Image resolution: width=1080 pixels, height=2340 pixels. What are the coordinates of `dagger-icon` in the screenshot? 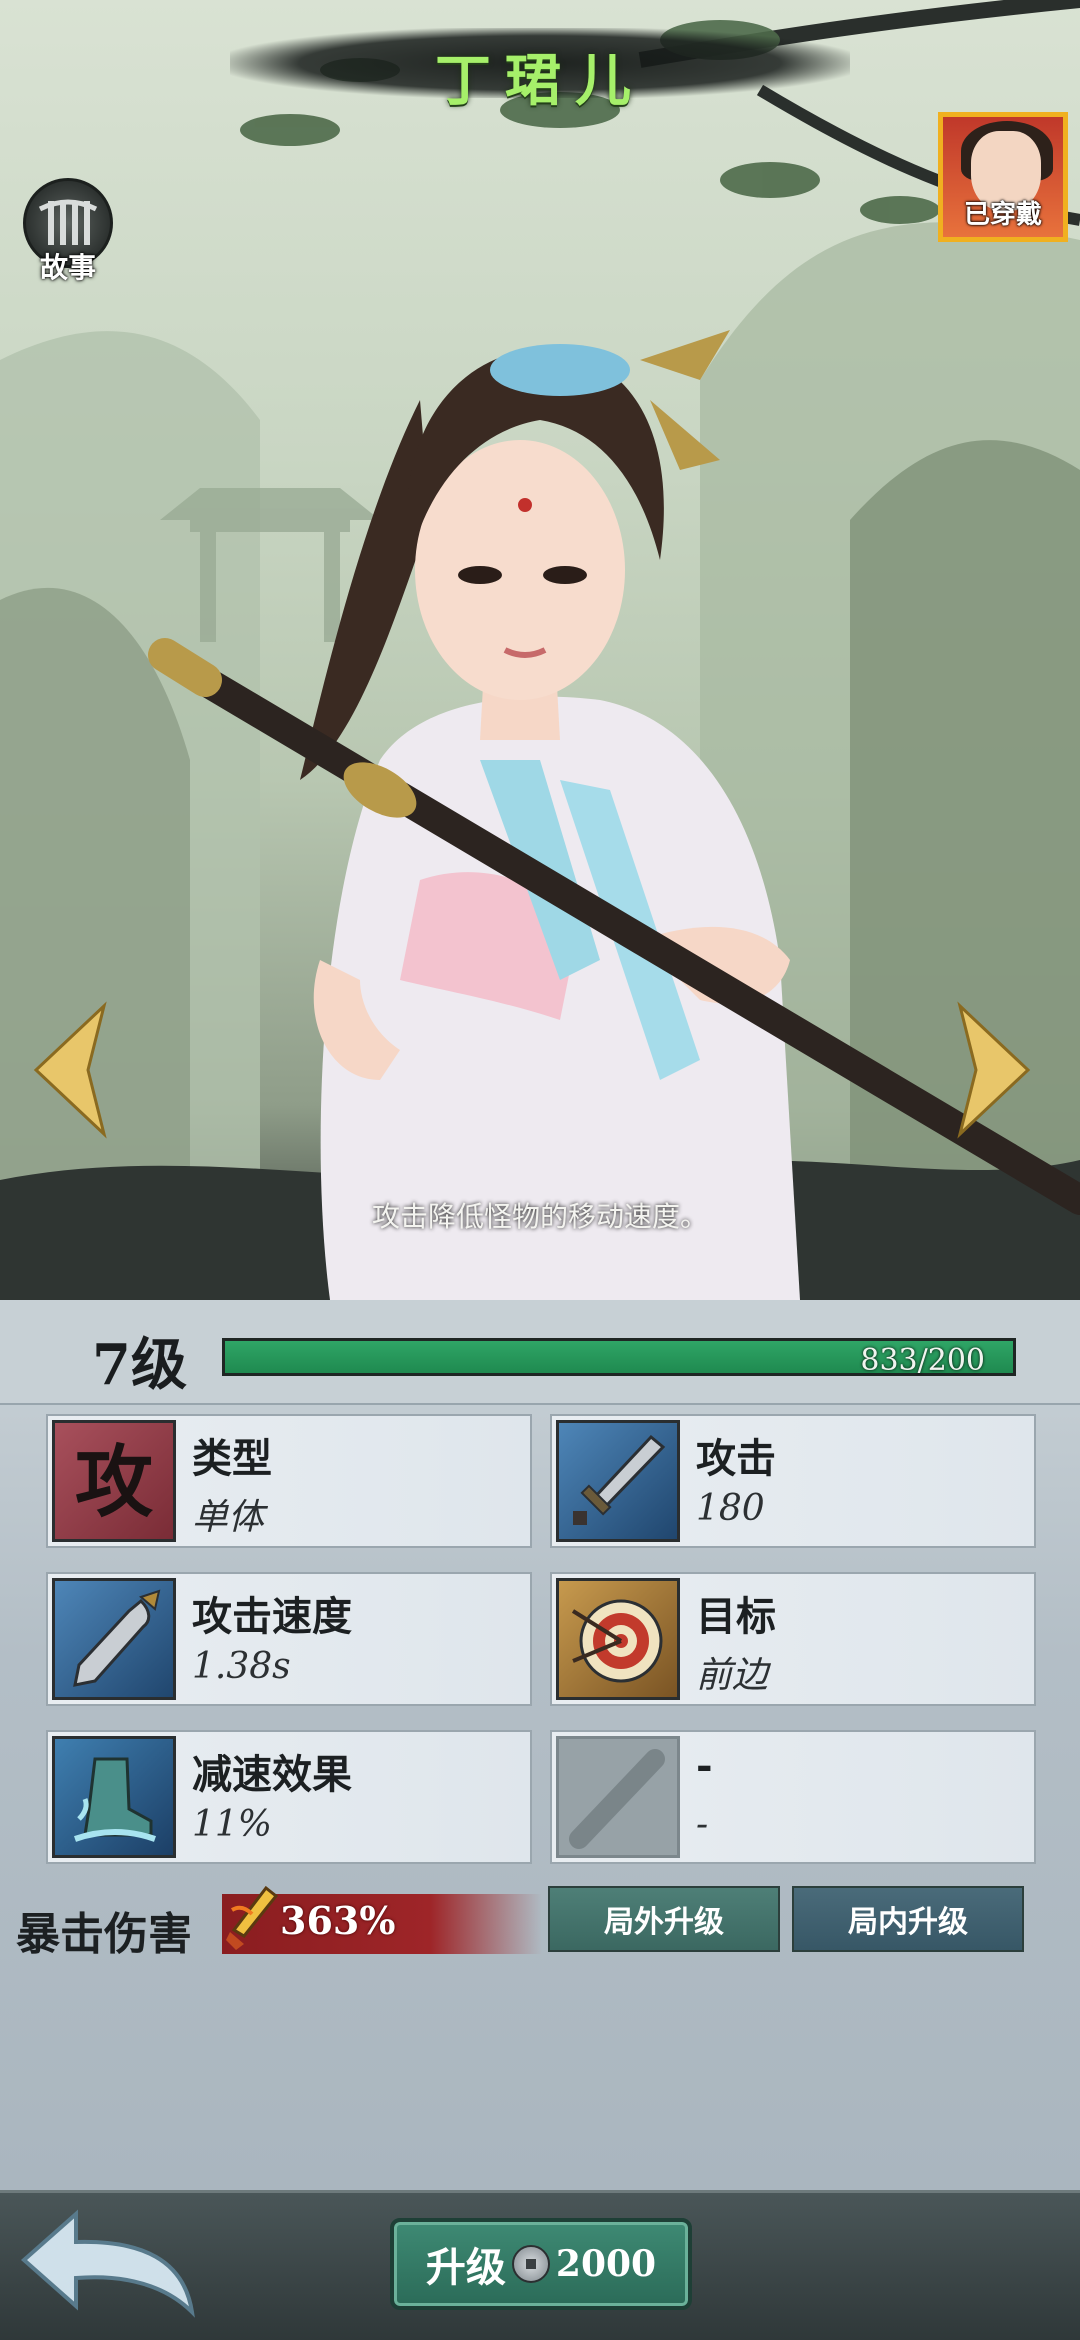 It's located at (114, 1639).